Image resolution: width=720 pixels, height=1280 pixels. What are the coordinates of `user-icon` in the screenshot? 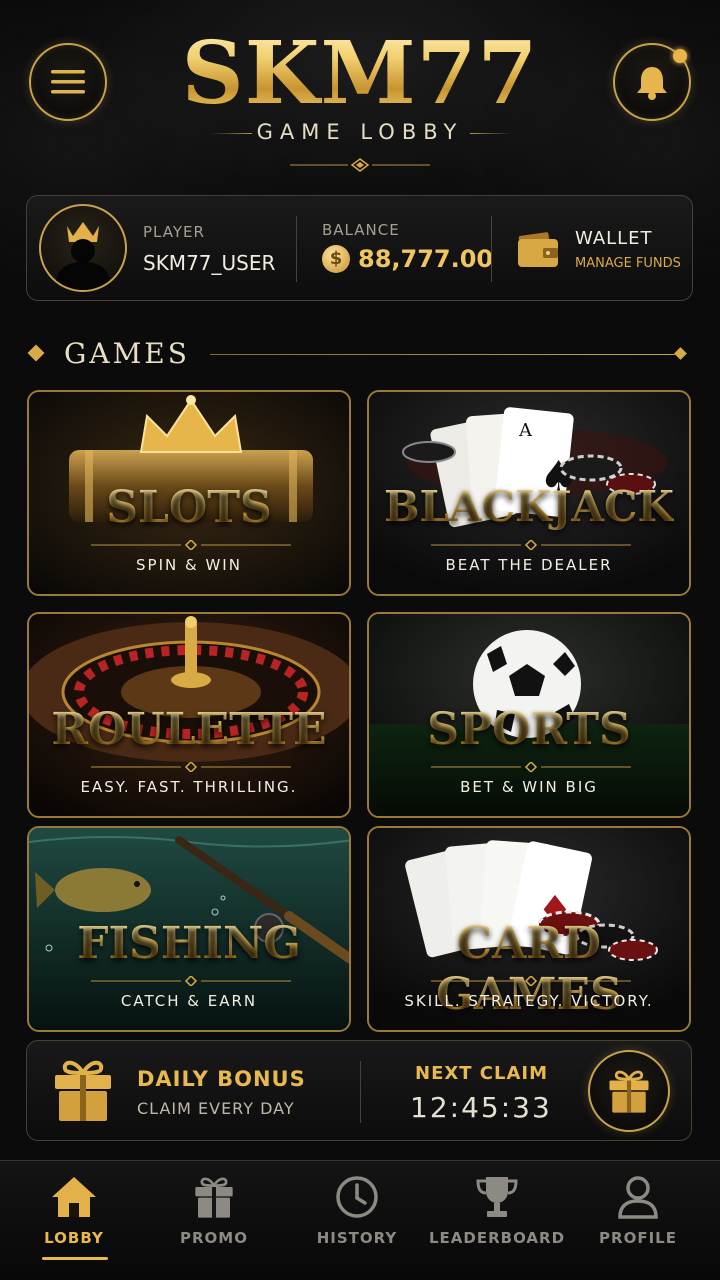 It's located at (638, 1197).